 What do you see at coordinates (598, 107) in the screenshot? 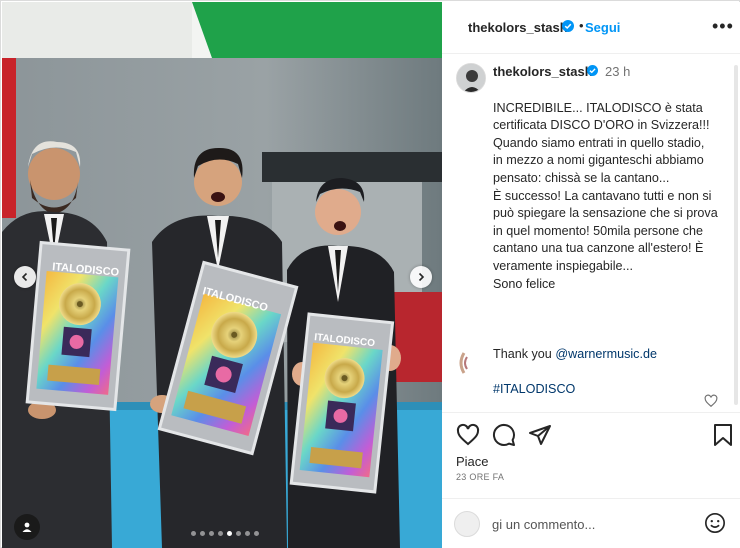
I see `caption-line: INCREDIBILE... ITALODISCO è stata` at bounding box center [598, 107].